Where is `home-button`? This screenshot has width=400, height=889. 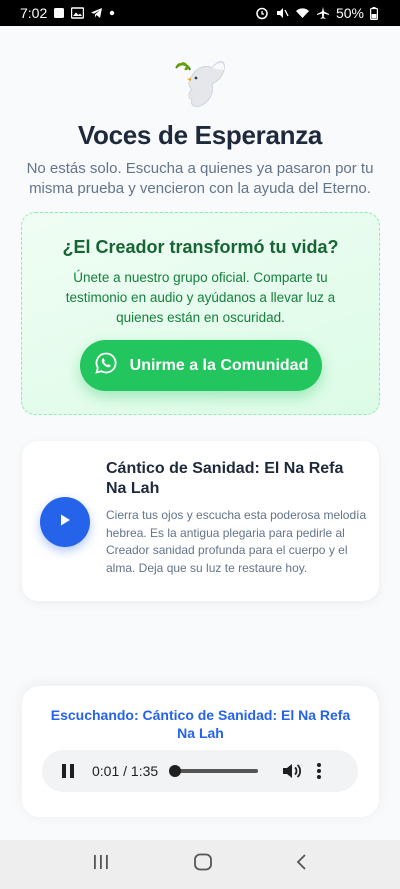 home-button is located at coordinates (203, 864).